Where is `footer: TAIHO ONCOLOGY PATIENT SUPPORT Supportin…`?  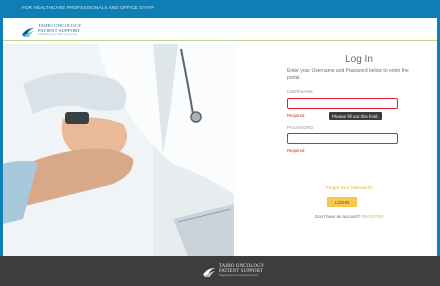
footer: TAIHO ONCOLOGY PATIENT SUPPORT Supportin… is located at coordinates (220, 271).